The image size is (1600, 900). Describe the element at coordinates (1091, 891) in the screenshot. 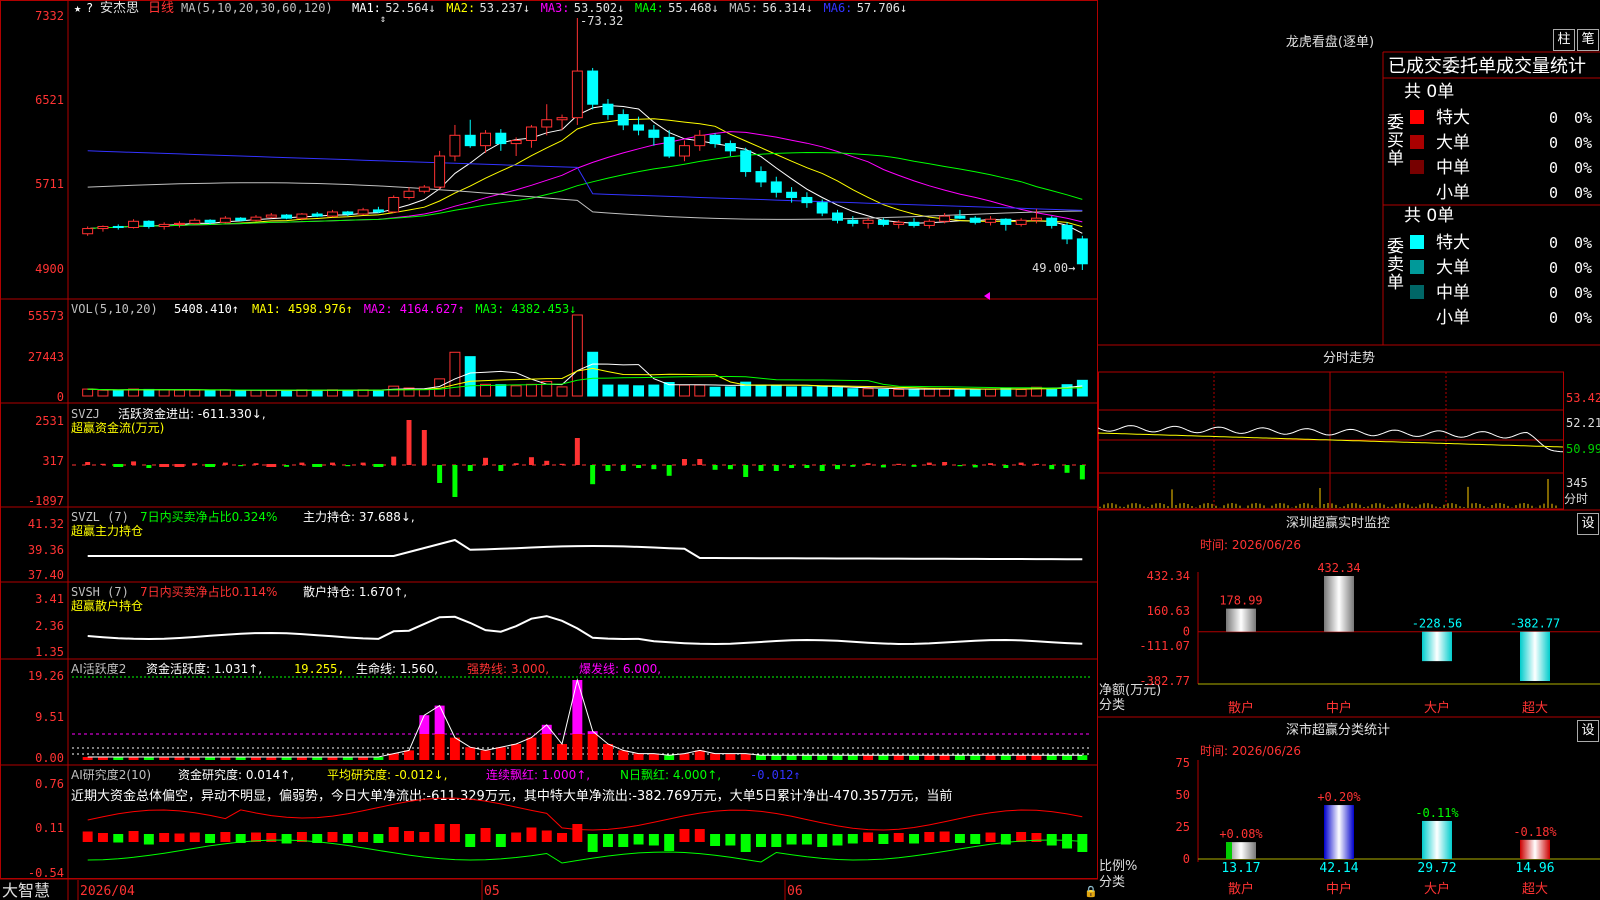

I see `lock-icon: 🔒` at that location.